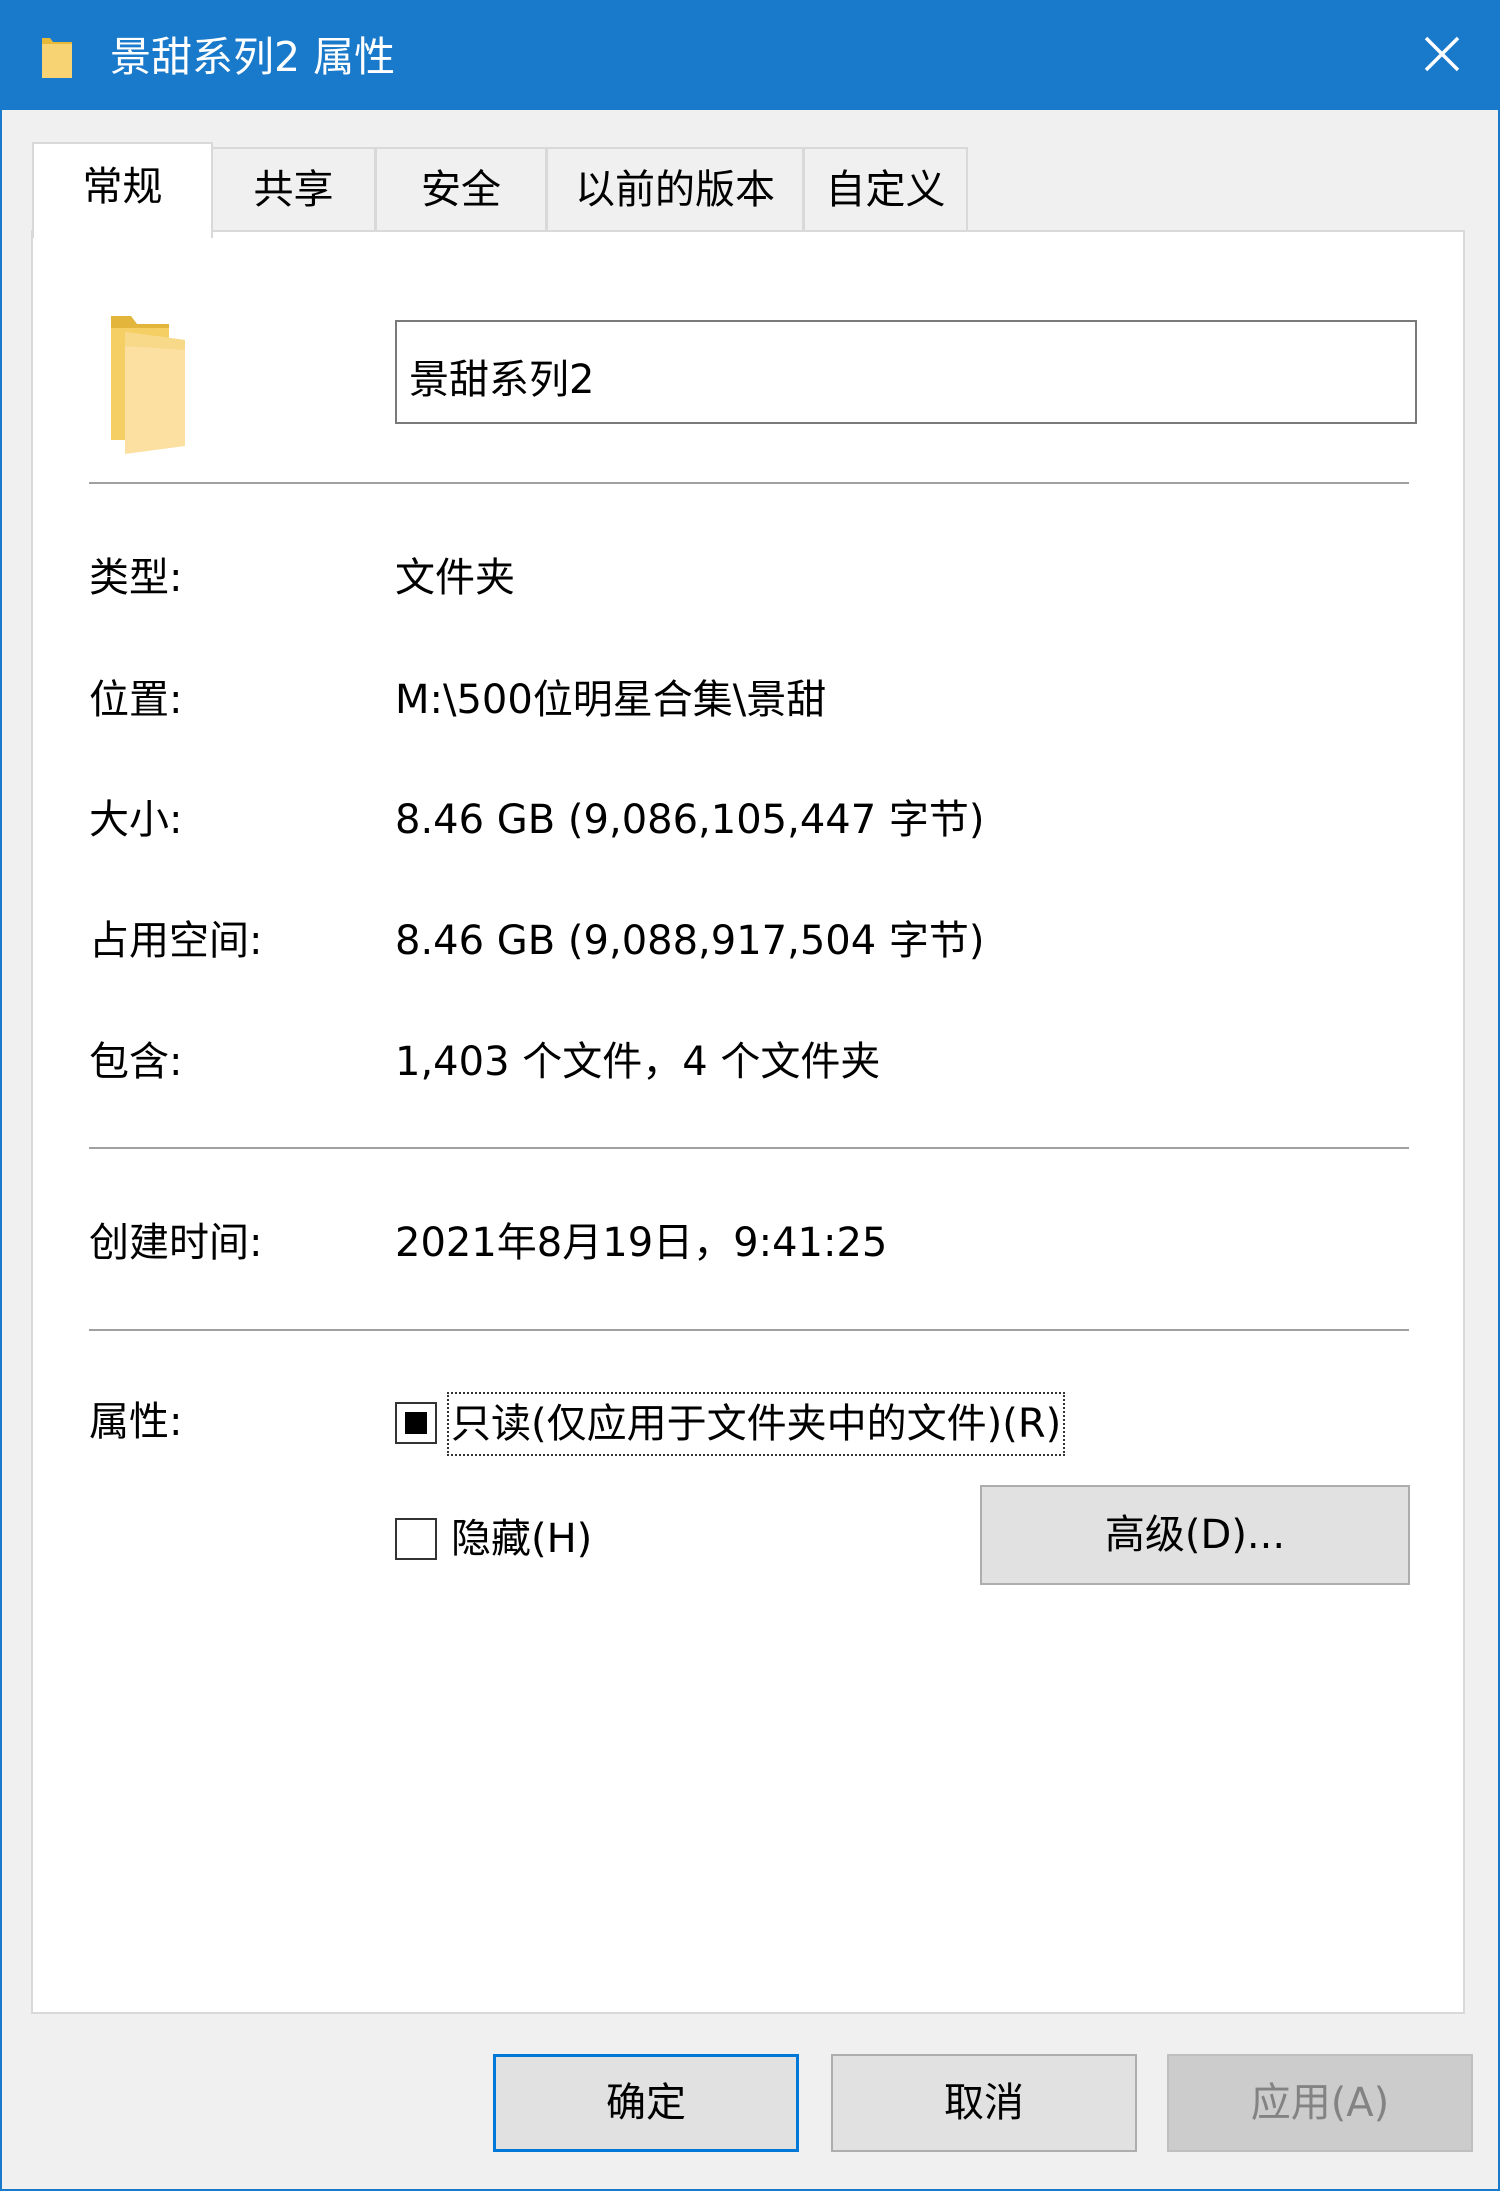  I want to click on location-value: M:\500位明星合集\景甜, so click(611, 700).